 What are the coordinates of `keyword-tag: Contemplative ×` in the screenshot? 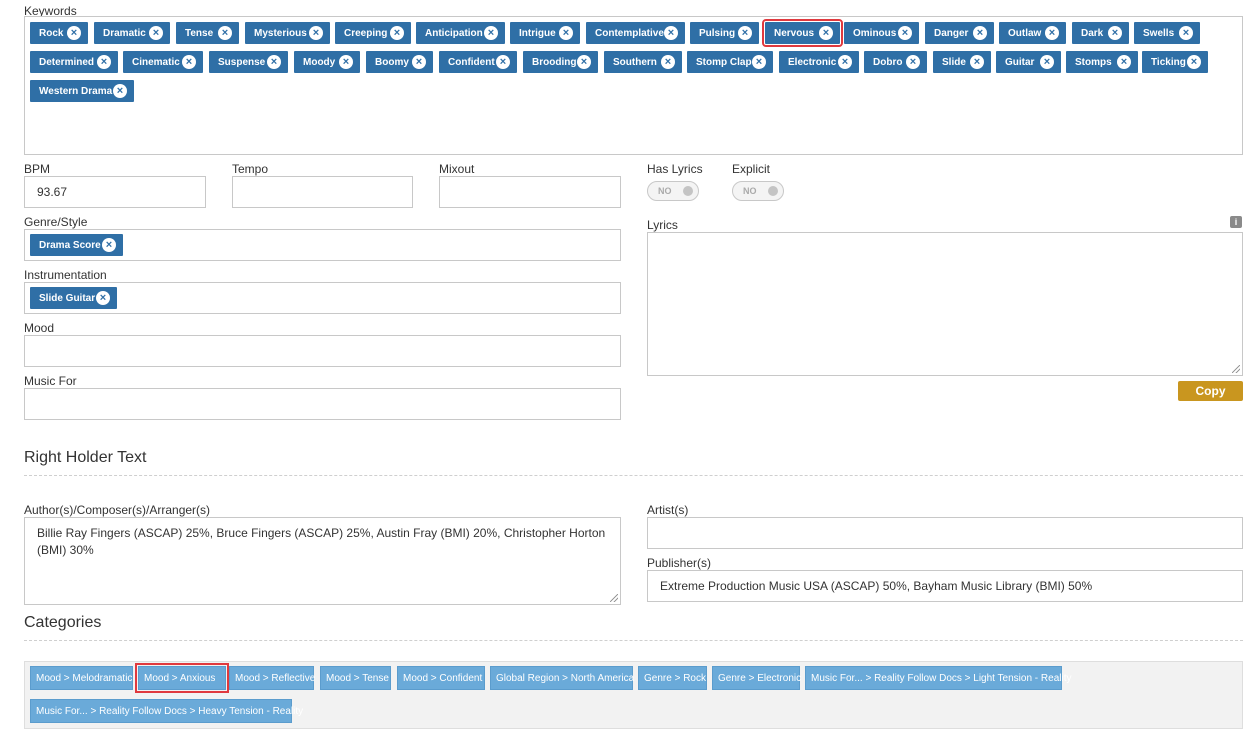 It's located at (635, 33).